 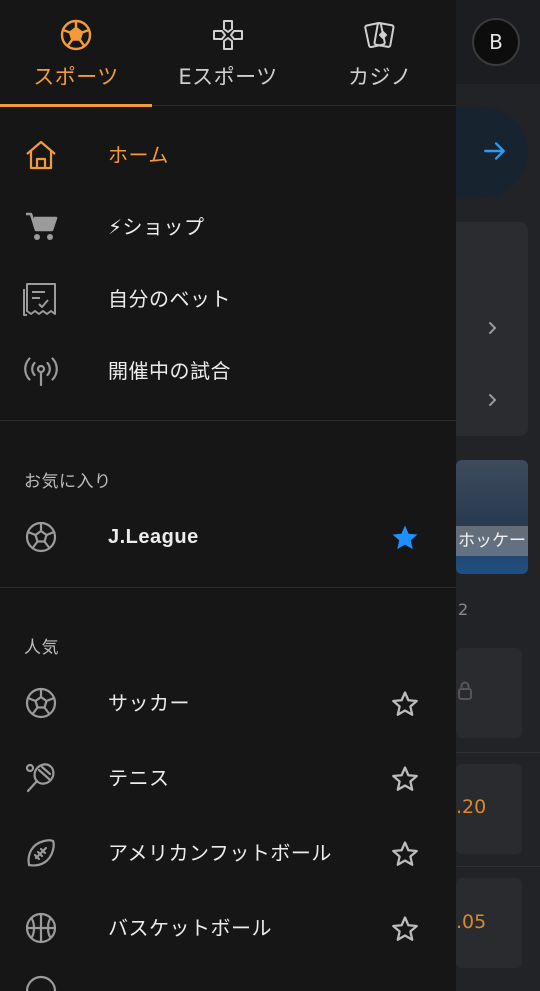 I want to click on popular-item-basketball: バスケットボール, so click(x=228, y=928).